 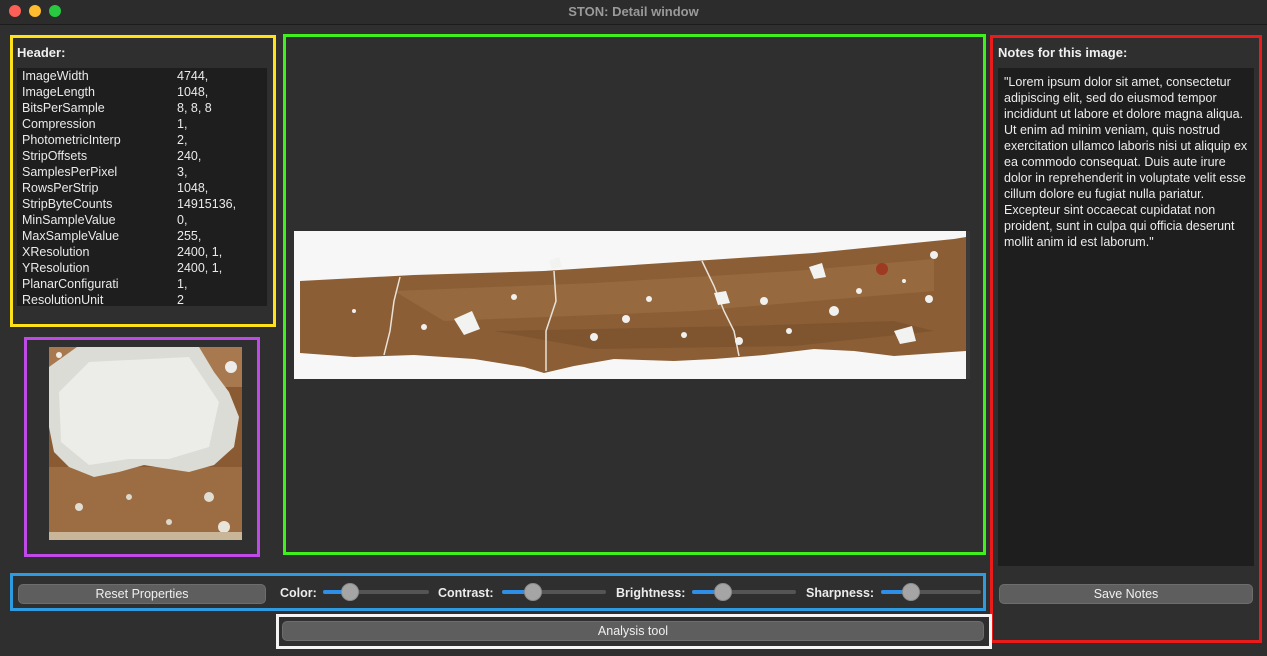 What do you see at coordinates (189, 156) in the screenshot?
I see `header-value: 240,` at bounding box center [189, 156].